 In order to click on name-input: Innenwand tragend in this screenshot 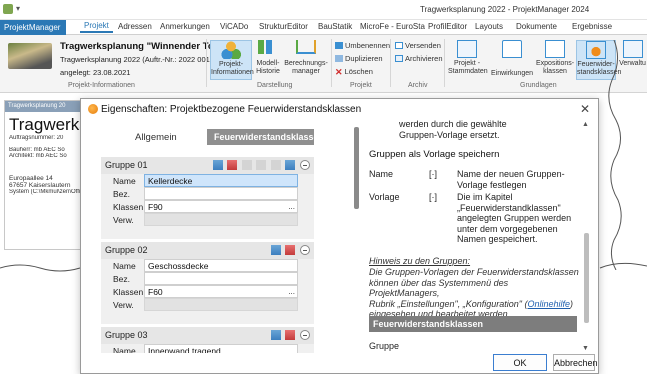, I will do `click(221, 348)`.